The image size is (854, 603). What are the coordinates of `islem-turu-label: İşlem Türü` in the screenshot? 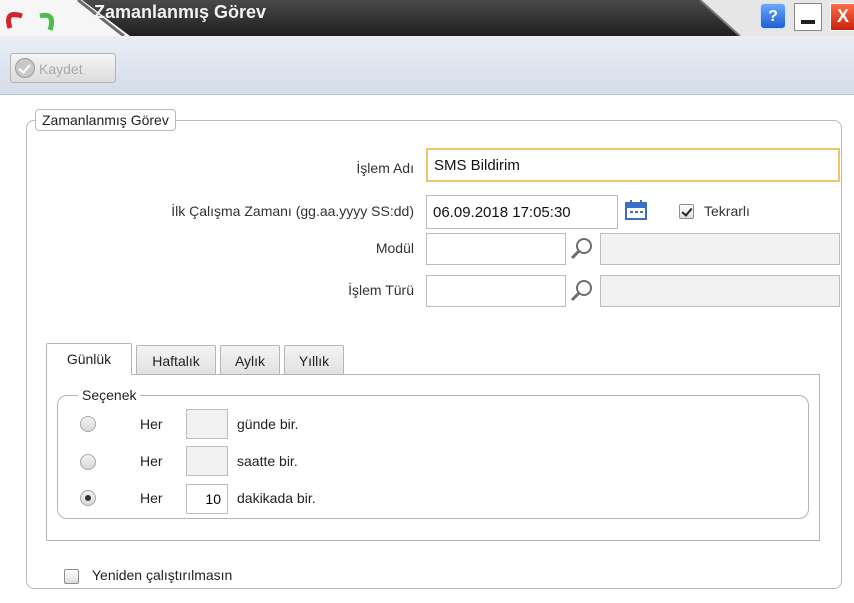 It's located at (381, 290).